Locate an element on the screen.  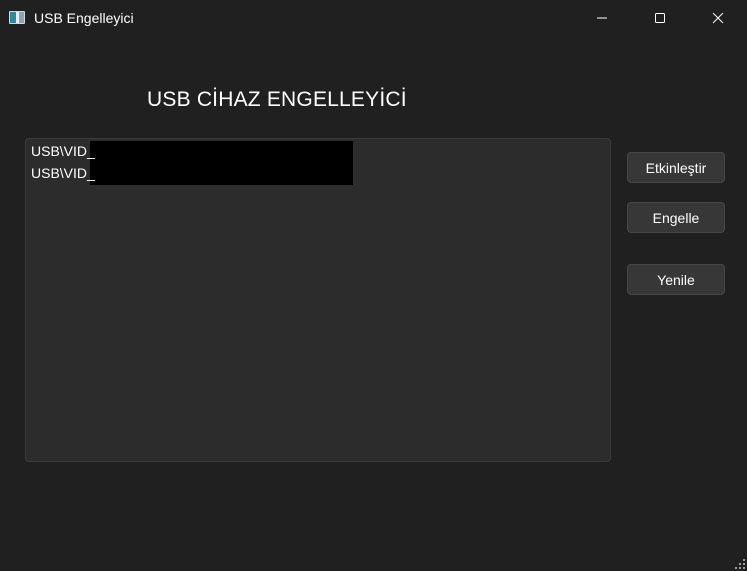
window-title: USB Engelleyici is located at coordinates (84, 18).